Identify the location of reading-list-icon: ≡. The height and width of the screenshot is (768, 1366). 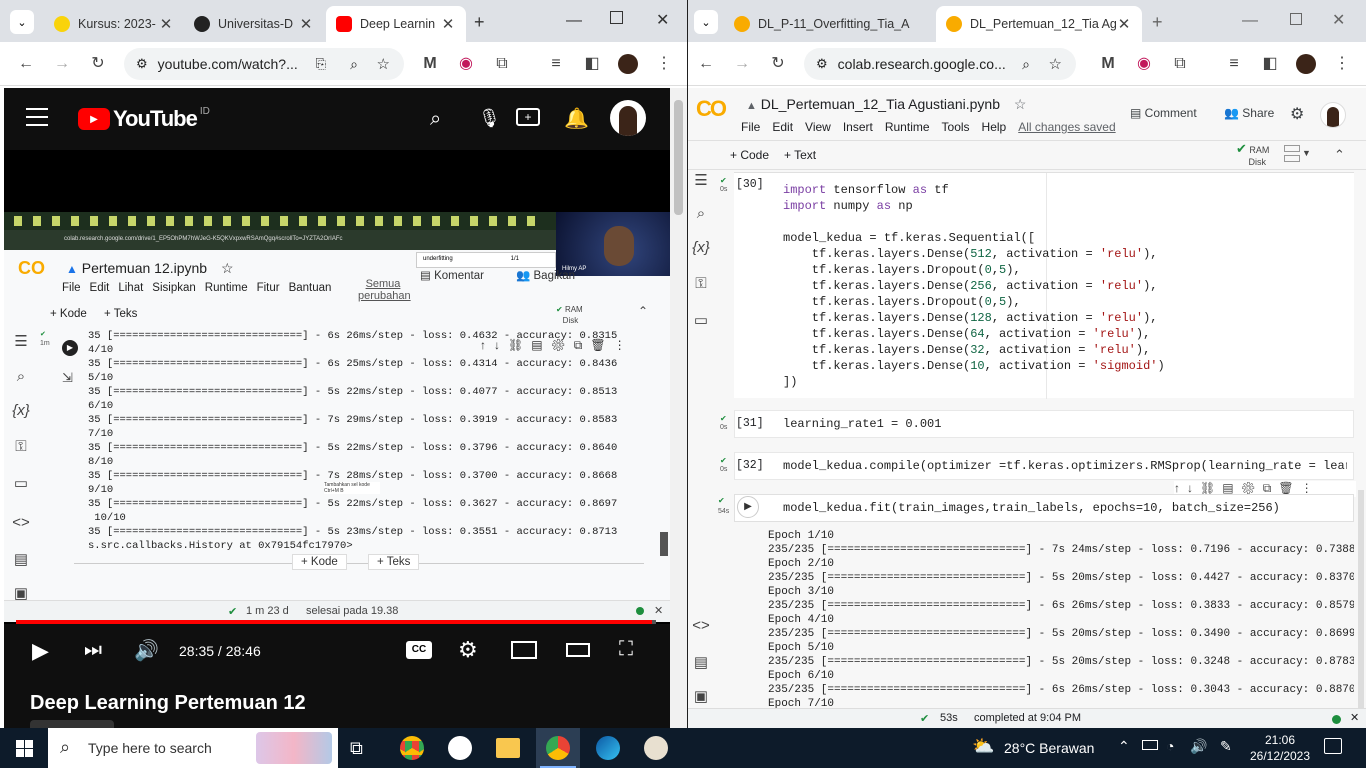
(556, 64).